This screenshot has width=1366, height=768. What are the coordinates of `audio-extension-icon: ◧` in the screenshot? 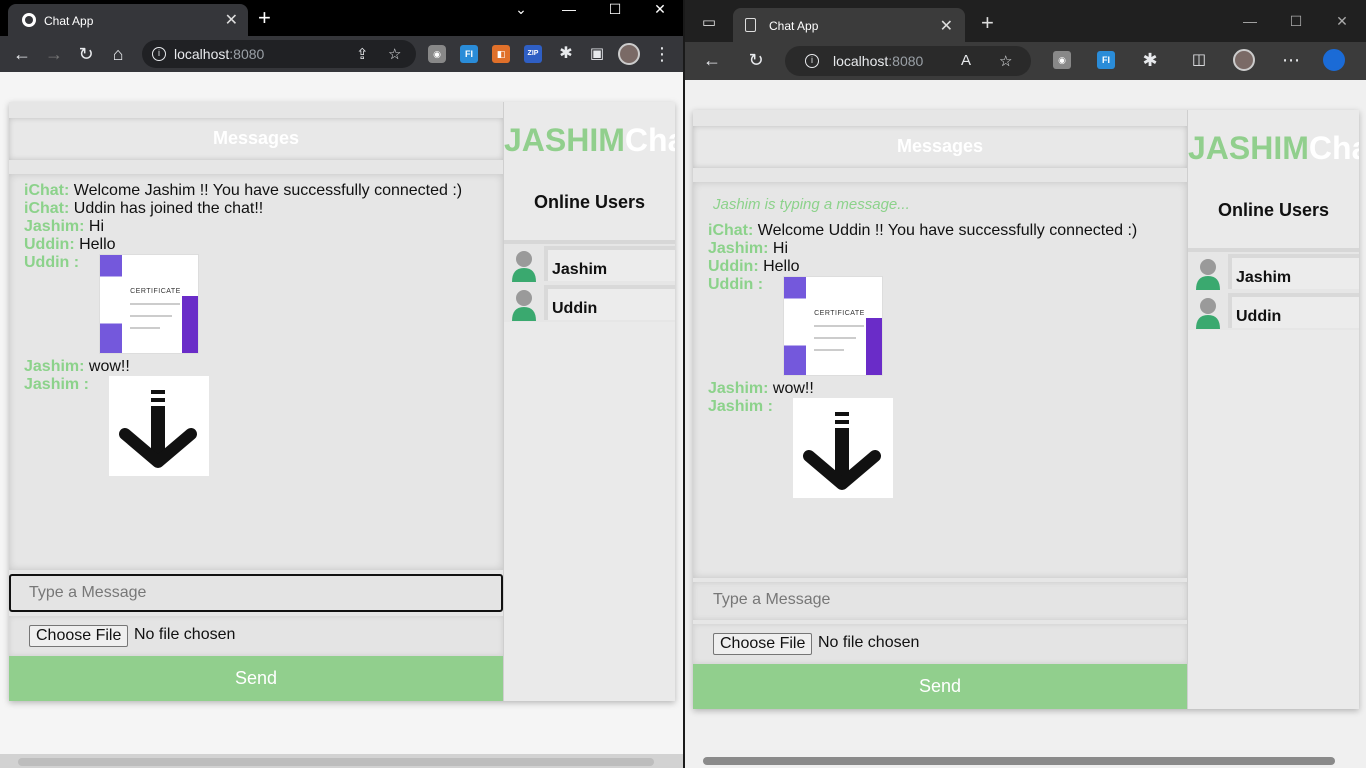 It's located at (501, 54).